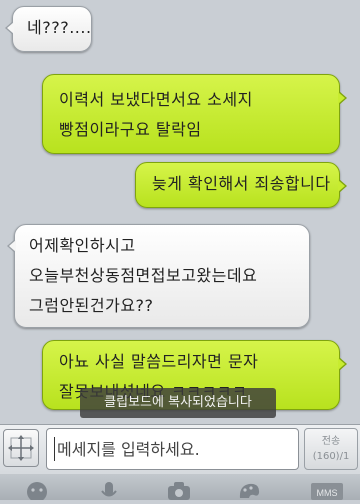 This screenshot has width=360, height=504. I want to click on voice-button, so click(109, 490).